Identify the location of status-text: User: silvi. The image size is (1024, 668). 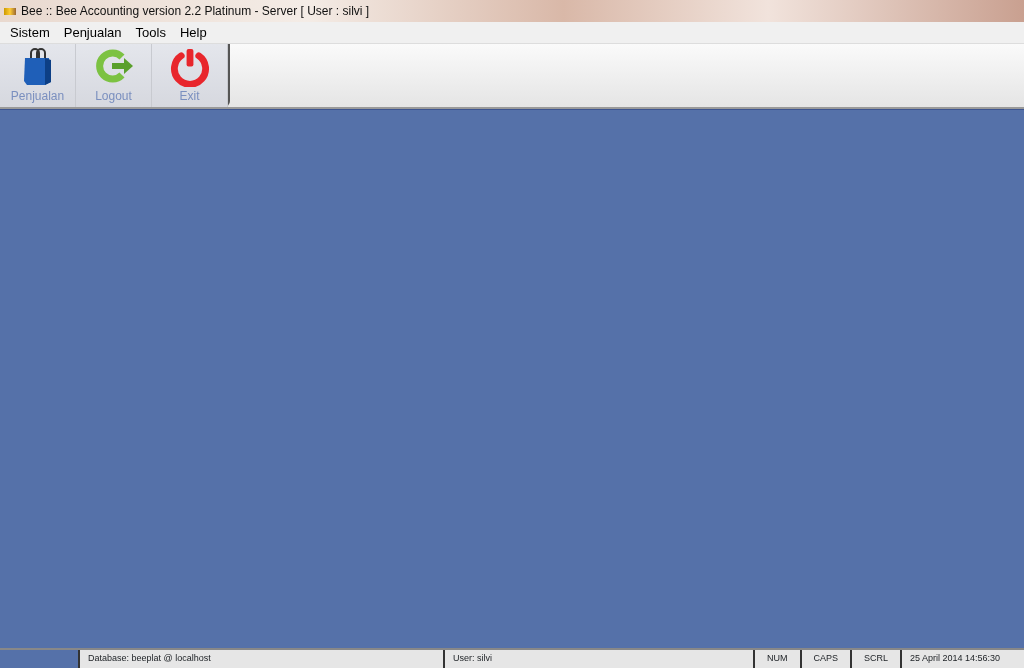
(600, 659).